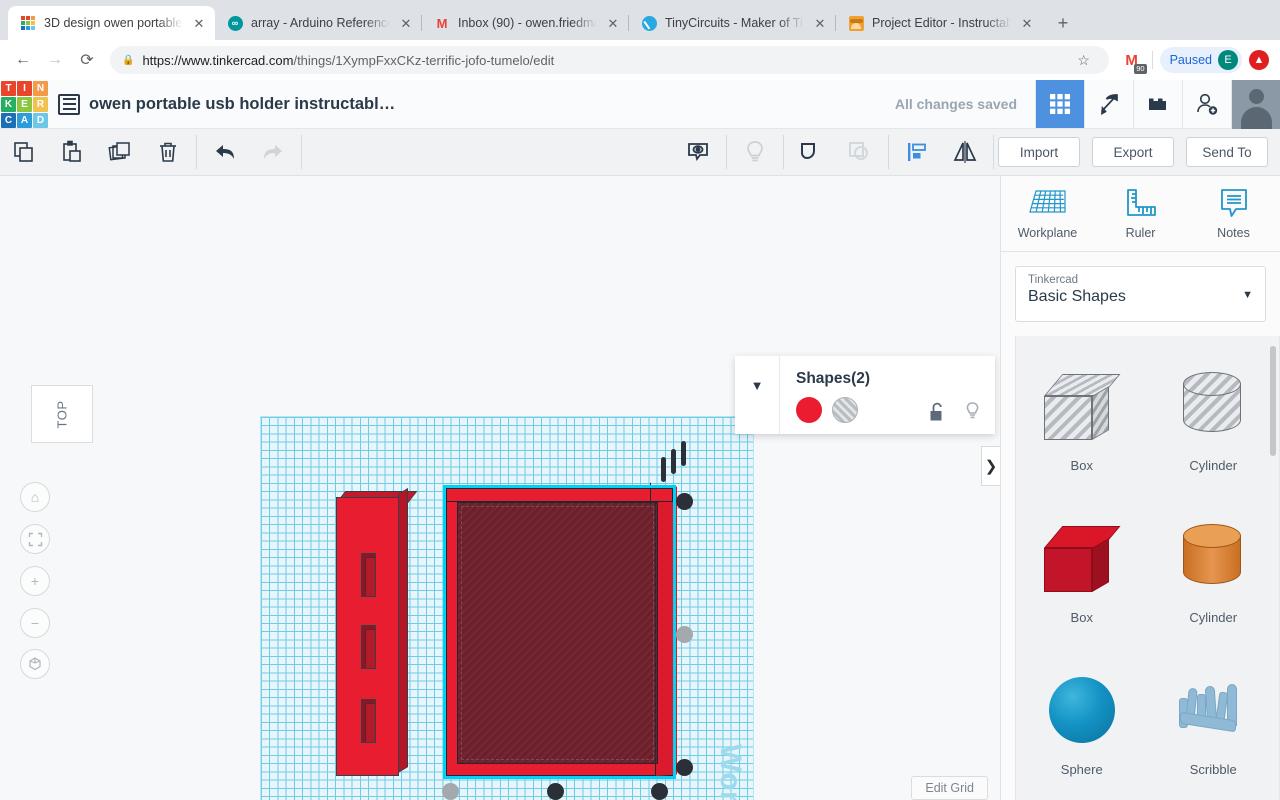  Describe the element at coordinates (937, 412) in the screenshot. I see `unlock-icon` at that location.